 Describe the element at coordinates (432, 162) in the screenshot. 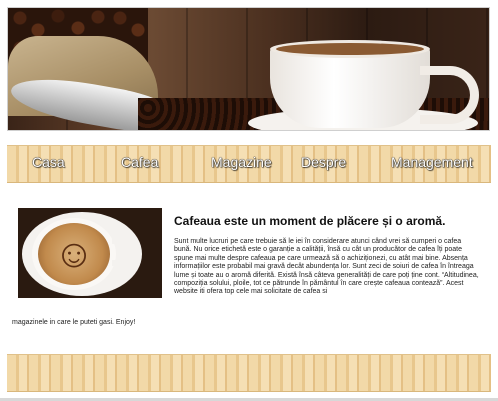

I see `nav-item-management: Management` at that location.